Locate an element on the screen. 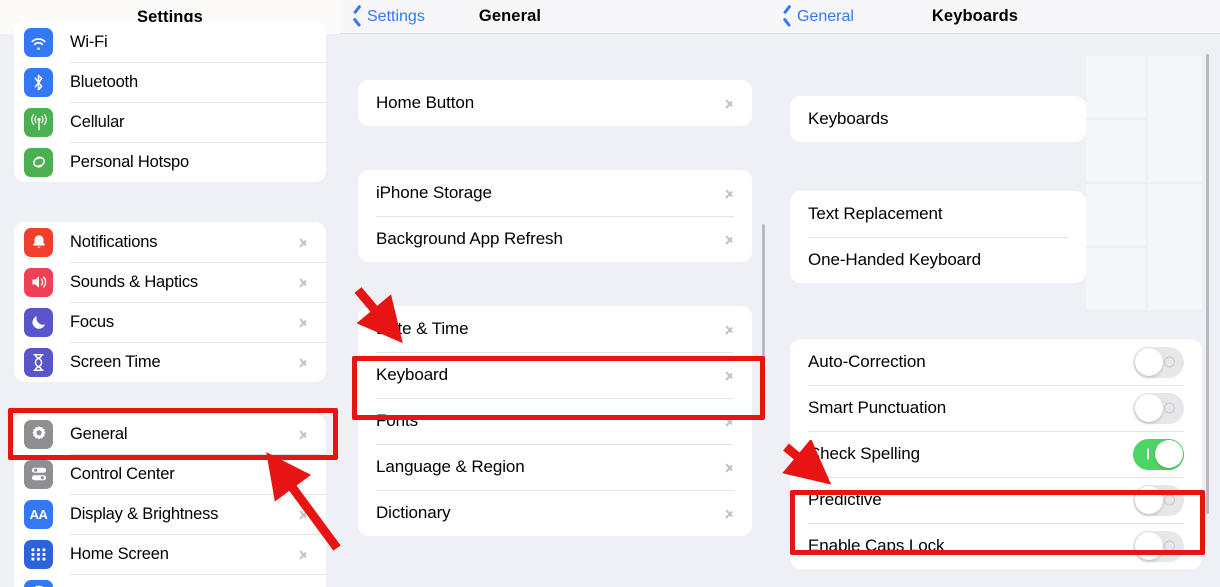  general-item-fonts: Fonts is located at coordinates (555, 421).